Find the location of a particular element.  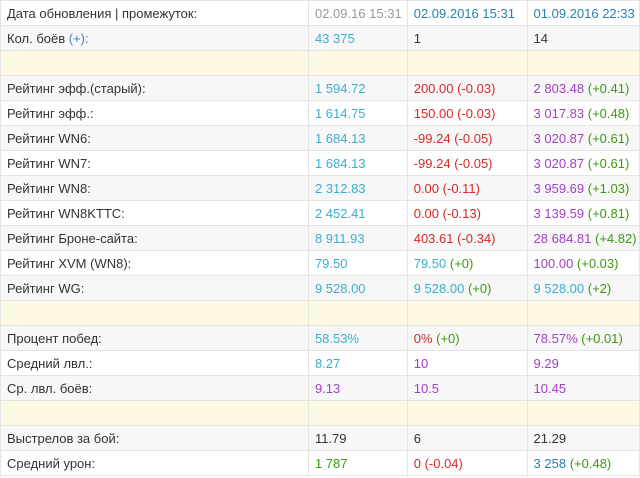

header-col-period-2: 01.09.2016 22:33 is located at coordinates (583, 13).